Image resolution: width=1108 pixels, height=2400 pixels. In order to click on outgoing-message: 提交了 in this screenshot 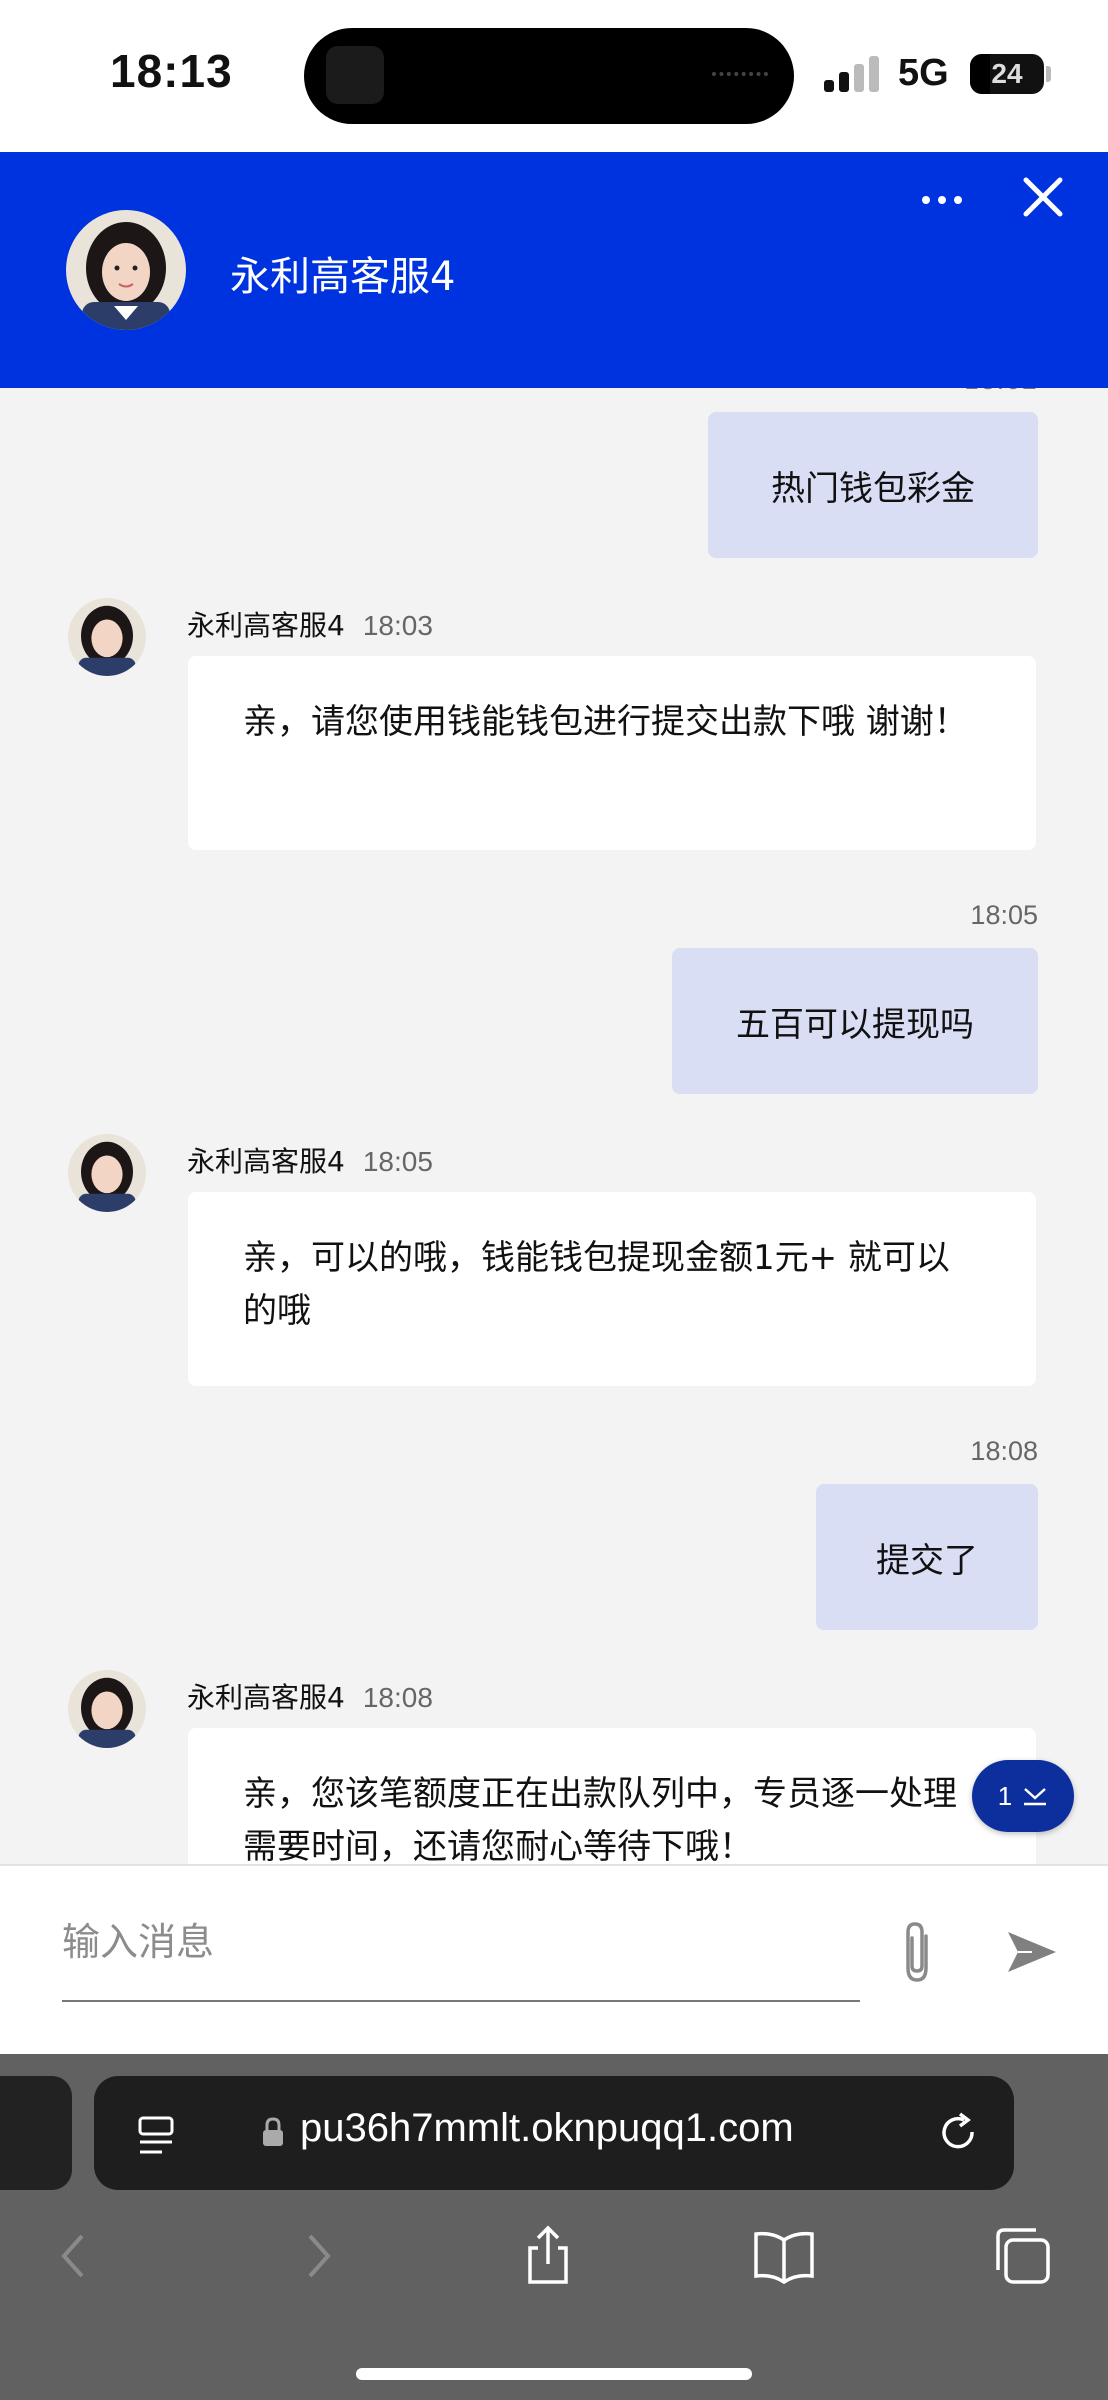, I will do `click(927, 1557)`.